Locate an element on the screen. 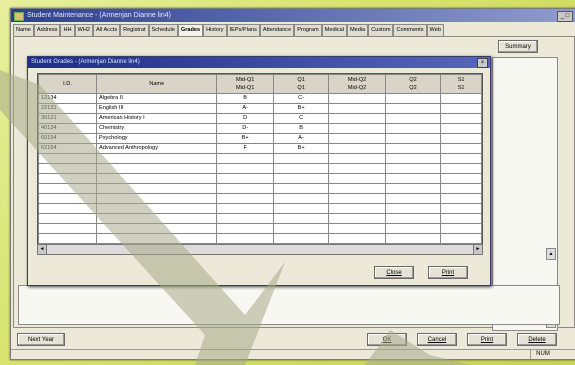 This screenshot has width=575, height=365. table-row: 62154 Advanced Anthropology F B+ is located at coordinates (260, 148).